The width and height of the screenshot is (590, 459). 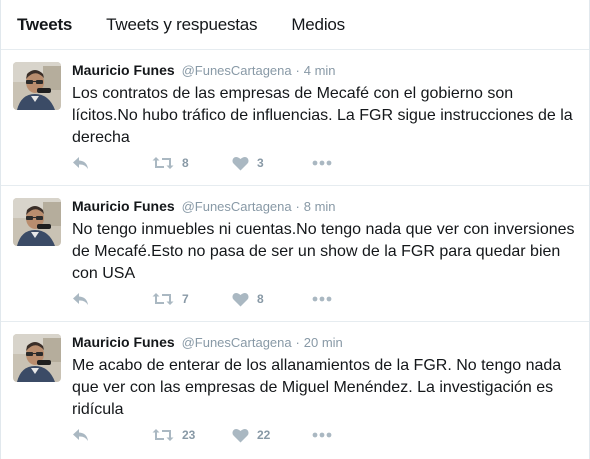 I want to click on retweet-button: 23, so click(x=192, y=435).